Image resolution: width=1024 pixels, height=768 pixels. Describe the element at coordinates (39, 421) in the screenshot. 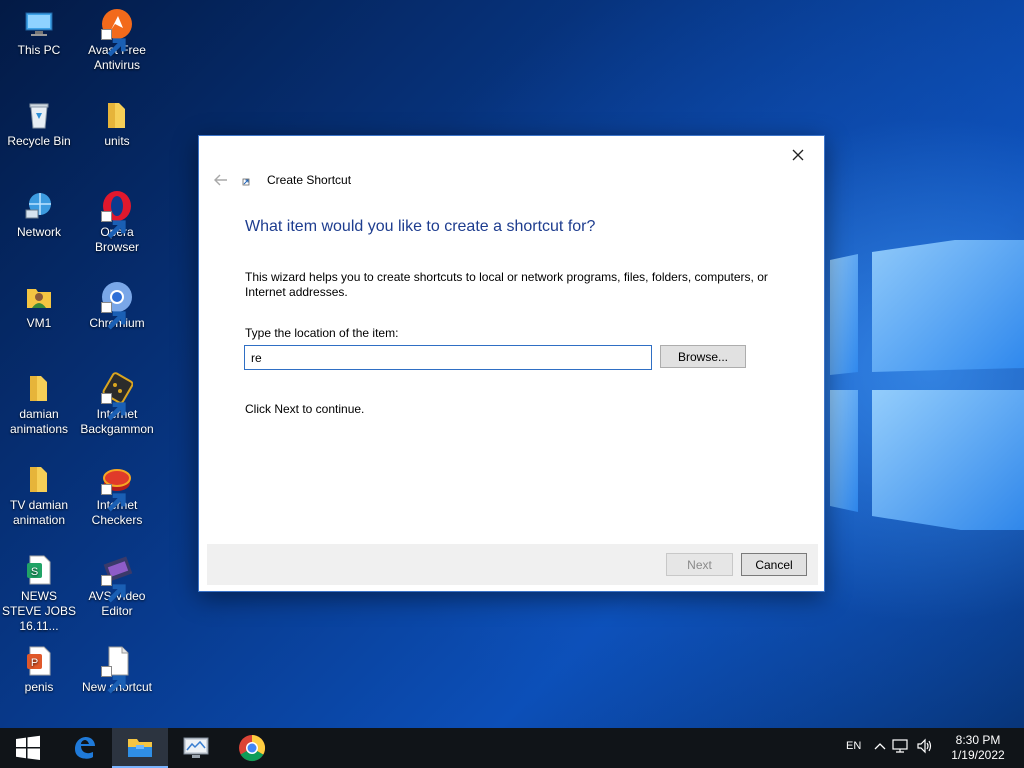

I see `desktop-icon-label: damian animations` at that location.